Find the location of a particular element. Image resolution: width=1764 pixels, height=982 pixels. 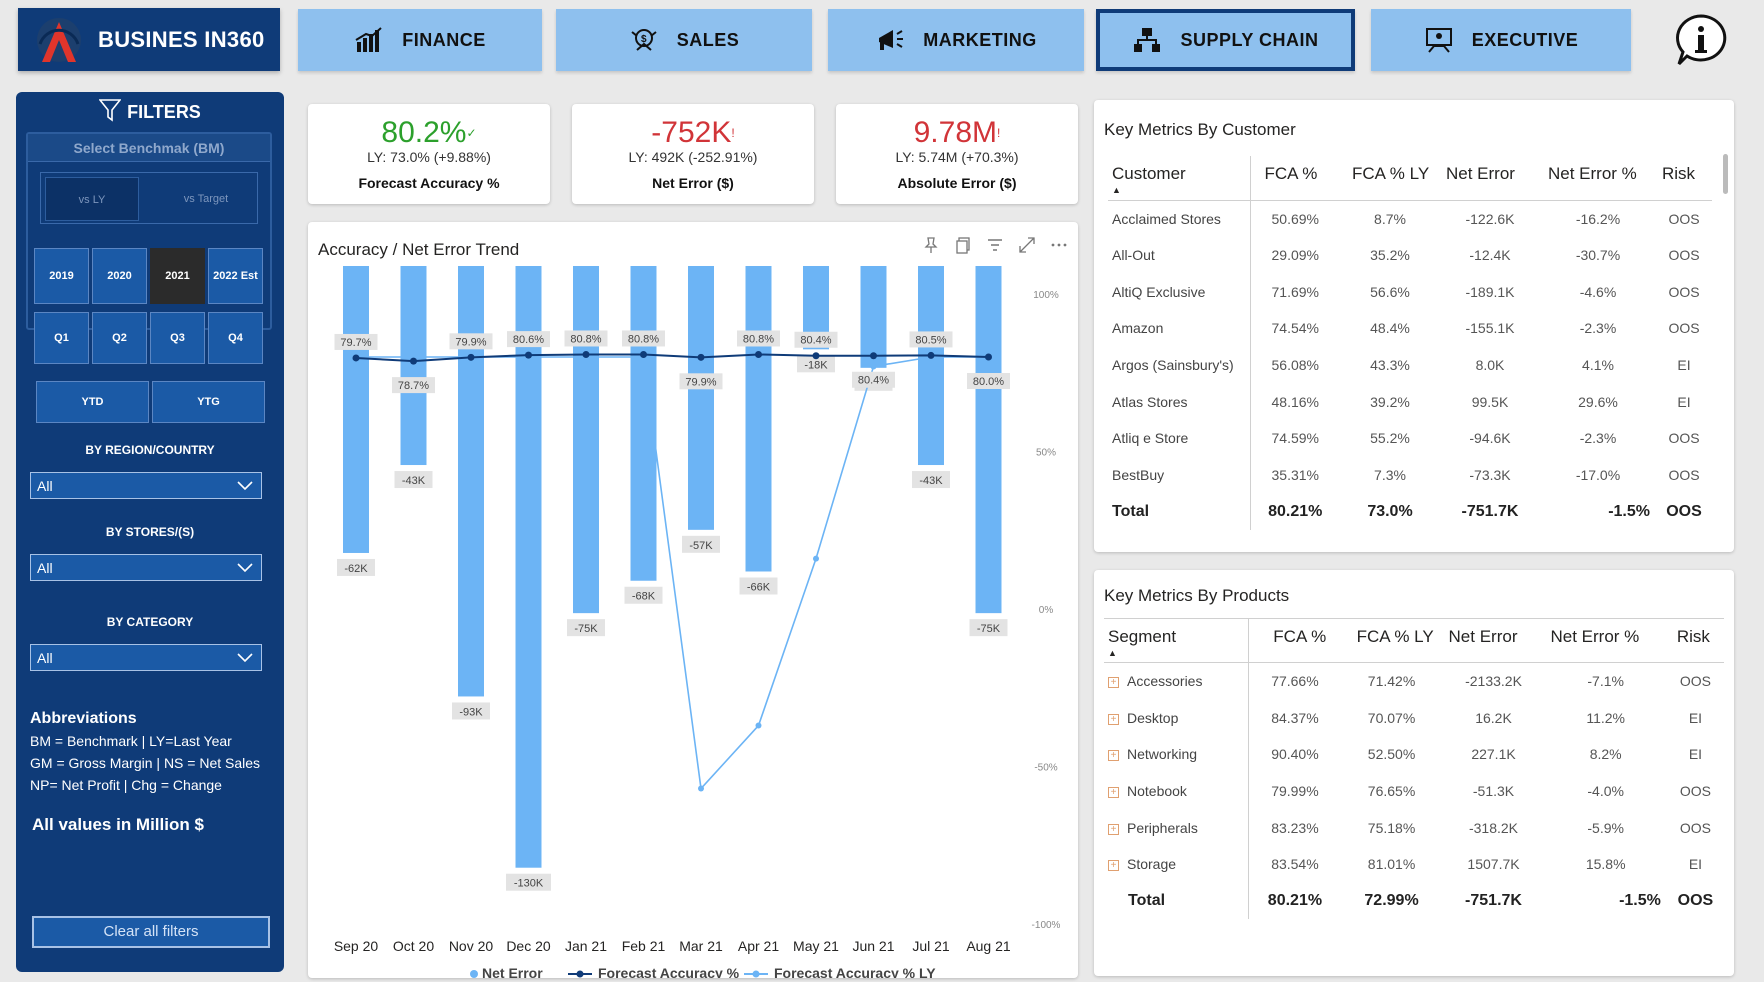

stores-dropdown: All is located at coordinates (146, 567).